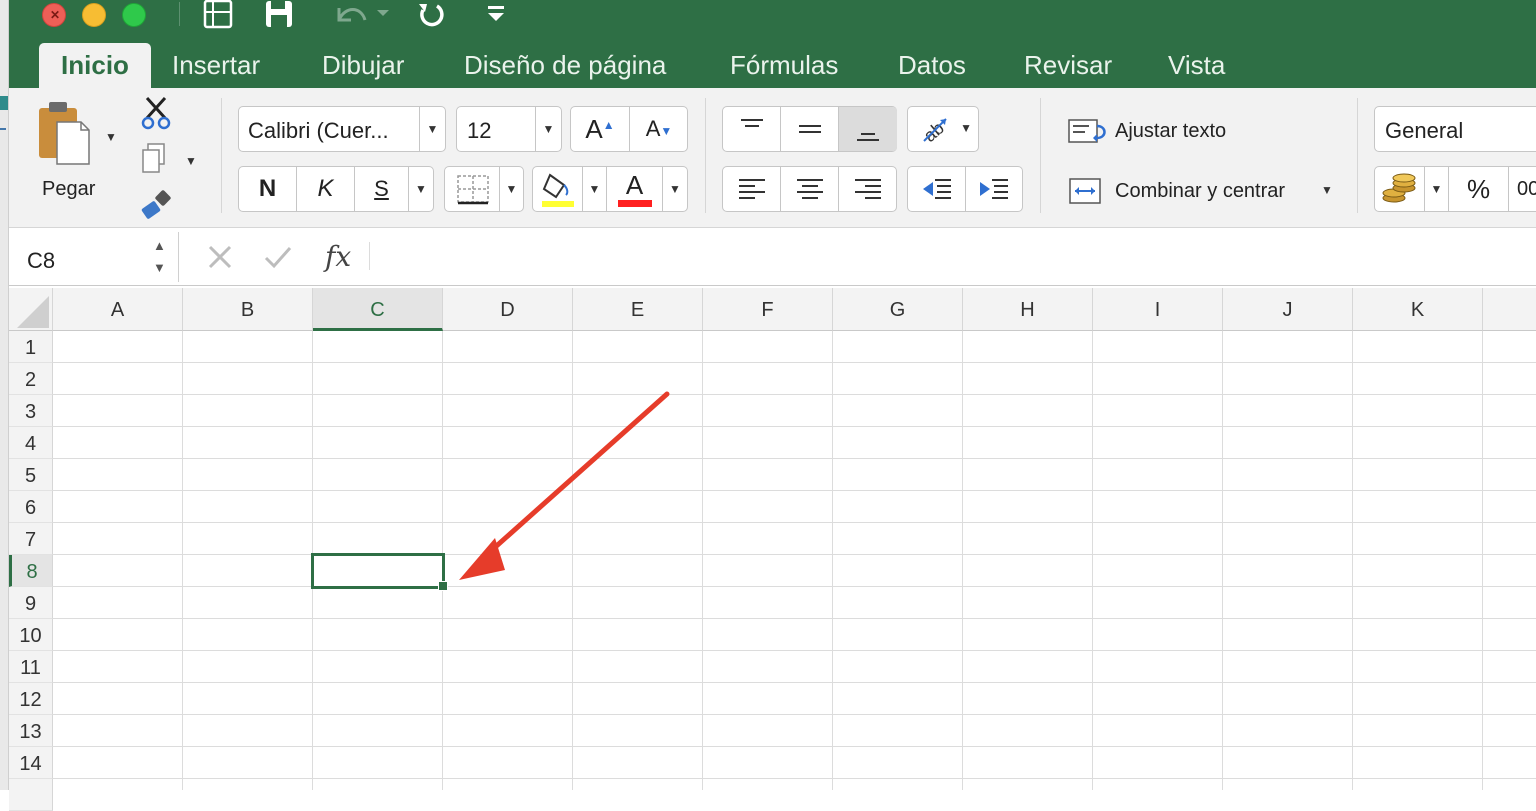  I want to click on wrap-text-button: Ajustar texto, so click(1167, 130).